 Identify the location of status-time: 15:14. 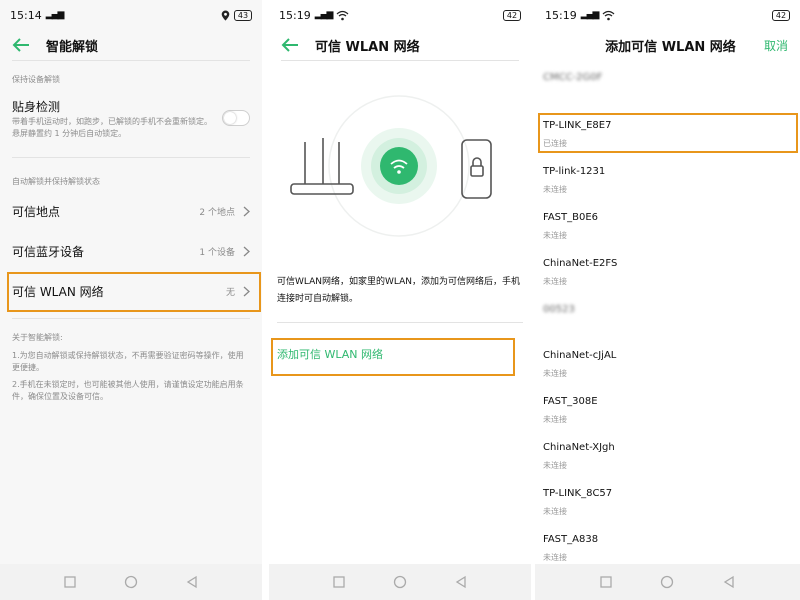
(26, 15).